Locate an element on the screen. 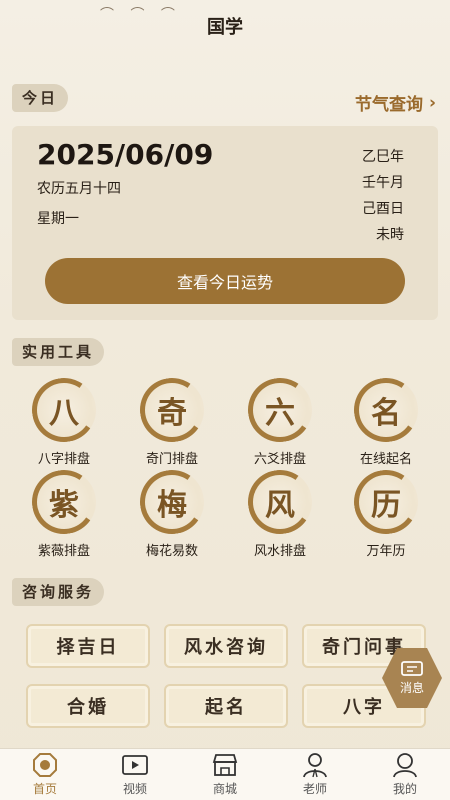  tool-label: 万年历 is located at coordinates (386, 551).